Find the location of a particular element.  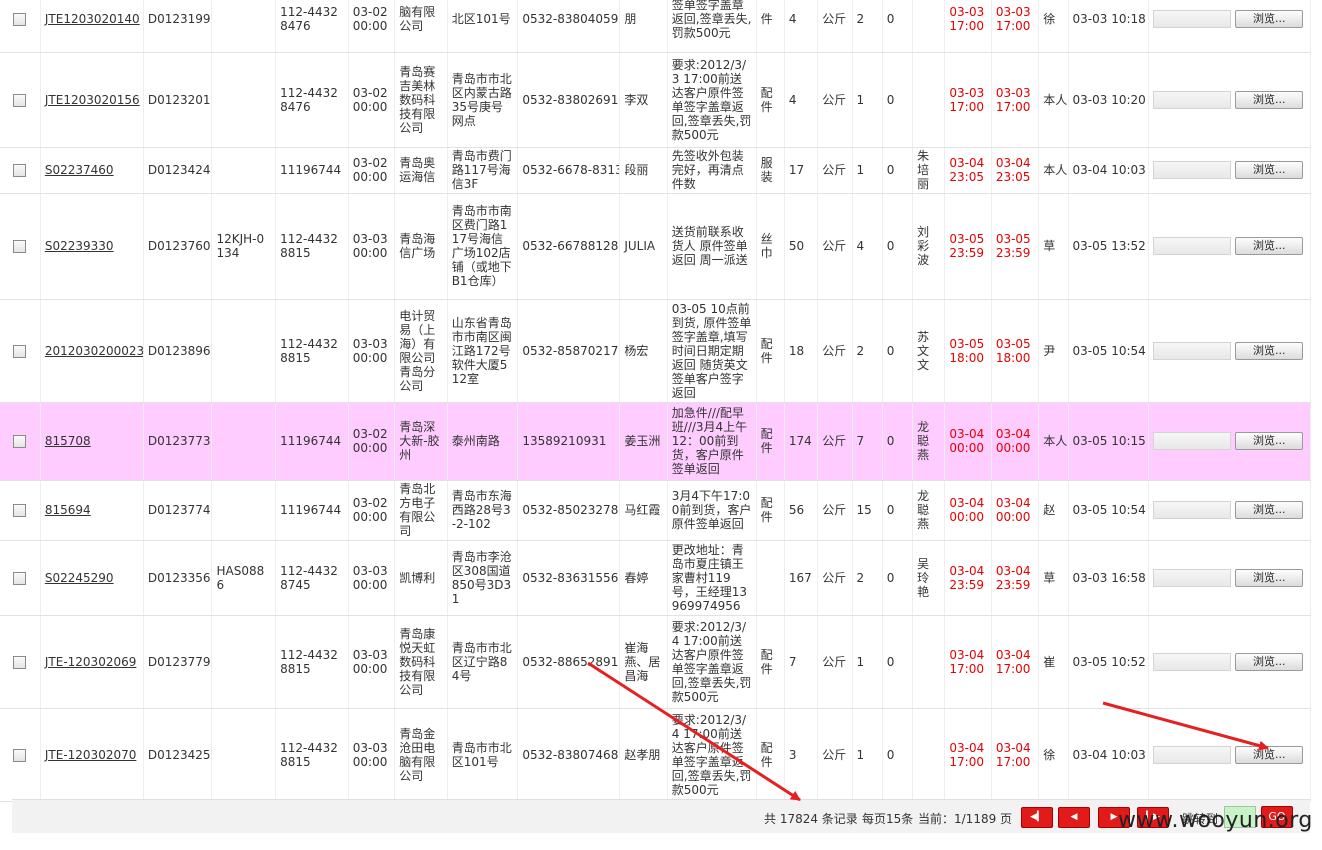

prev-page-button: ◀ is located at coordinates (1074, 817).